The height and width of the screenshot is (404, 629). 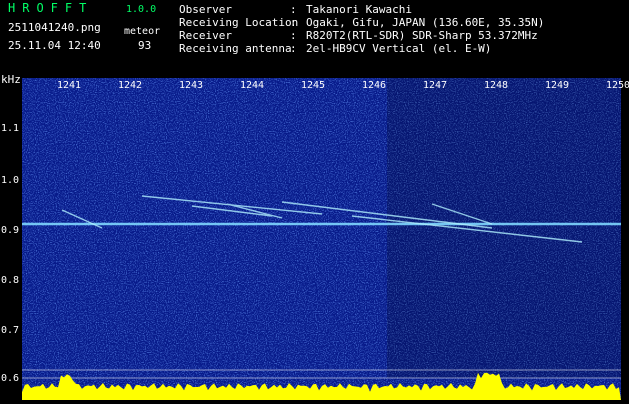 I want to click on x-tick-label: 1242, so click(x=130, y=85).